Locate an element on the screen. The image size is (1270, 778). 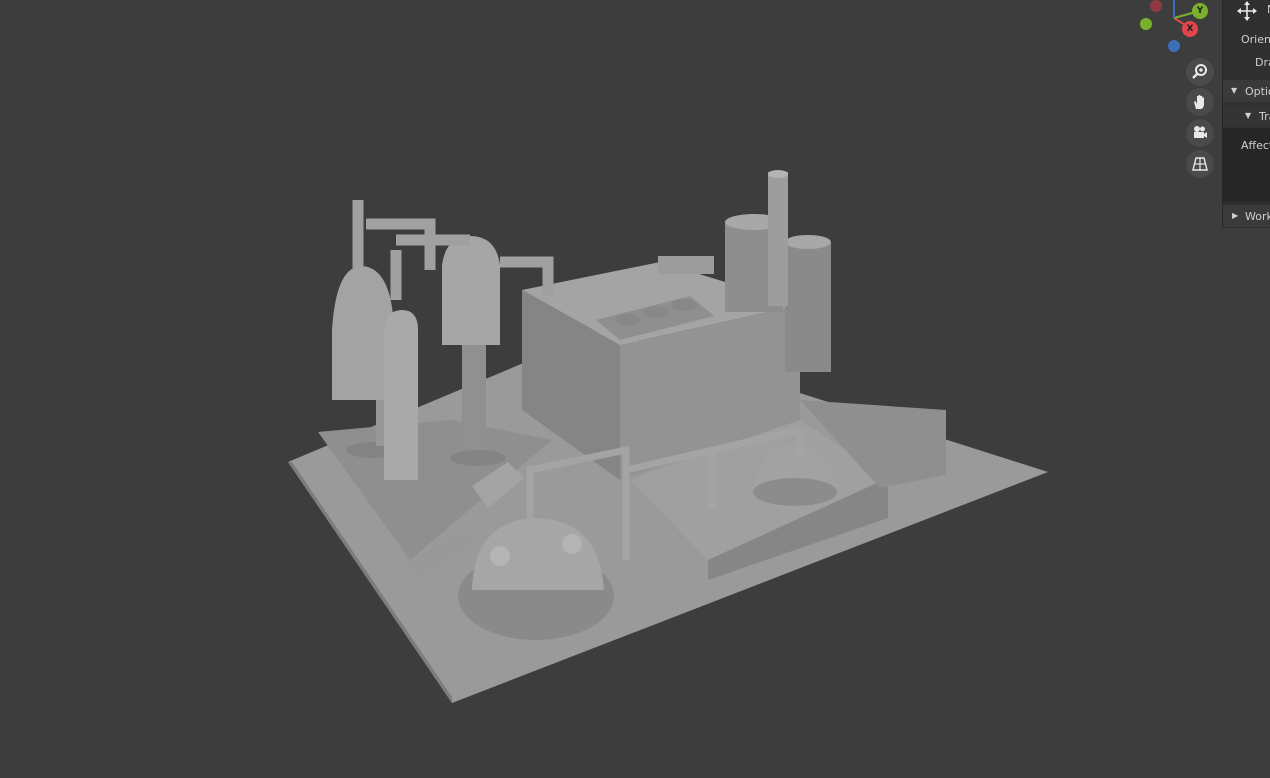
gizmo-neg-x-icon is located at coordinates (1156, 6).